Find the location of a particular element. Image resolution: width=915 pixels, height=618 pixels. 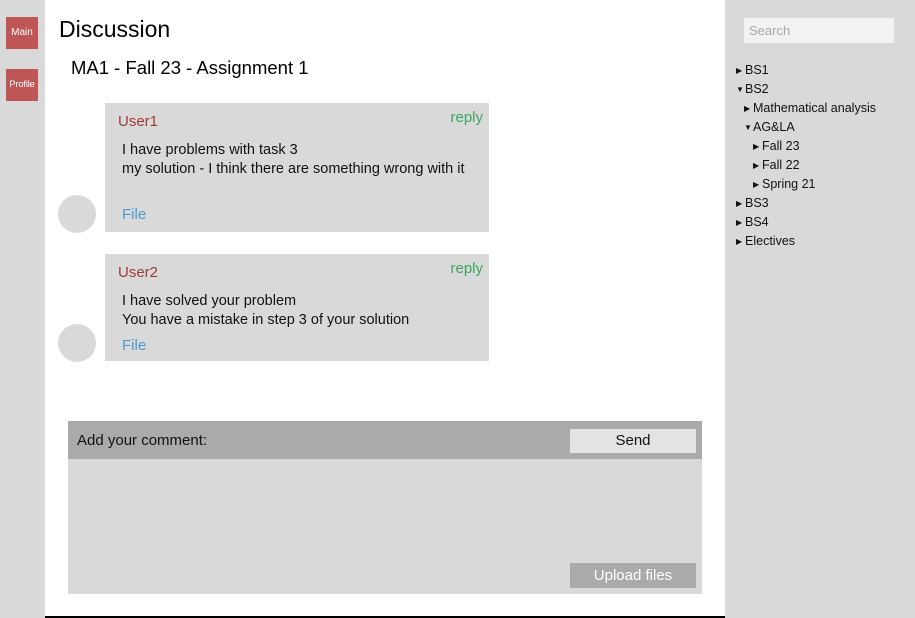

tree-item-bs4: ▶ BS4 is located at coordinates (752, 222).